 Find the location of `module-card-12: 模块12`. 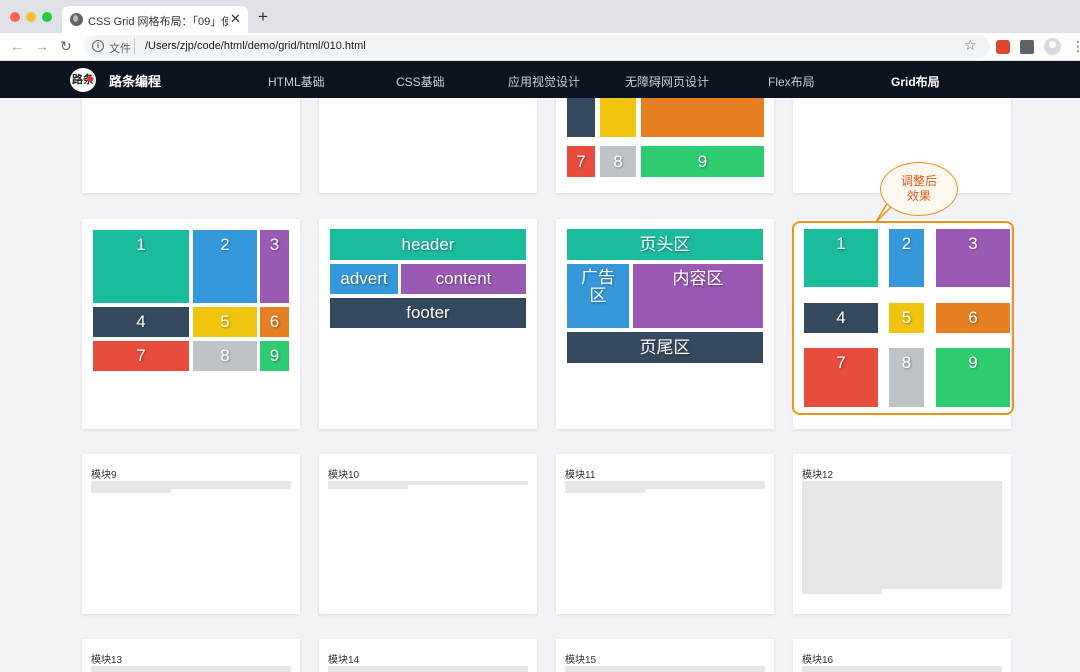

module-card-12: 模块12 is located at coordinates (902, 534).